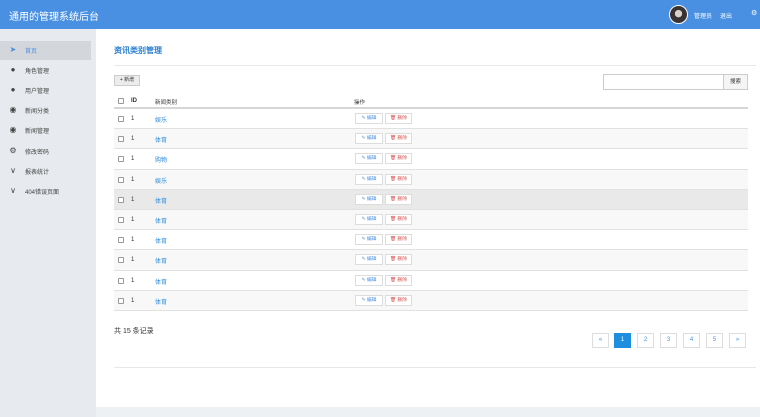 The width and height of the screenshot is (760, 417). Describe the element at coordinates (31, 52) in the screenshot. I see `sidebar-item-label: 首页` at that location.